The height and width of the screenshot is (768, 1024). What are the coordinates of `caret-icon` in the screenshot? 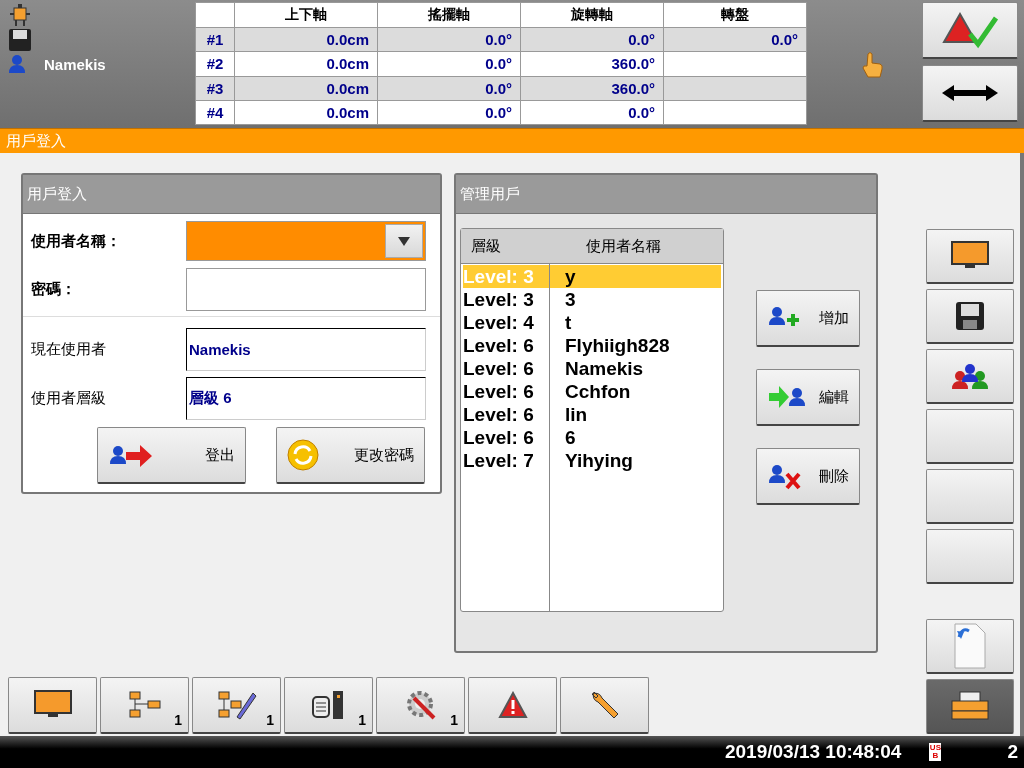 It's located at (404, 241).